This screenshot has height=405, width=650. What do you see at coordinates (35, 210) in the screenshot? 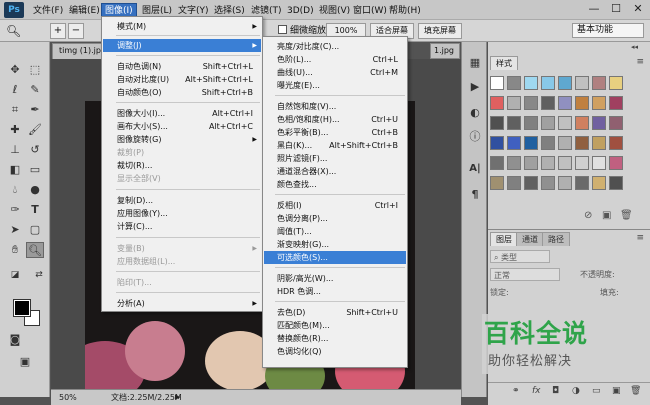
I see `type-tool-icon: T` at bounding box center [35, 210].